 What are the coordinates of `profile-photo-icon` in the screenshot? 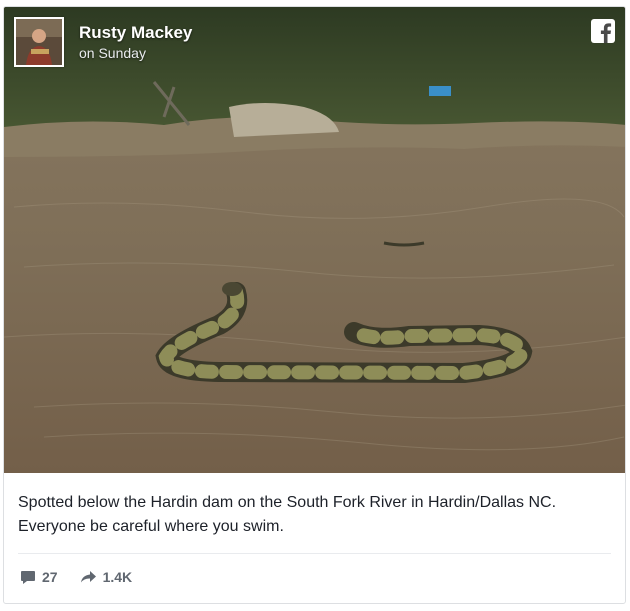 It's located at (39, 42).